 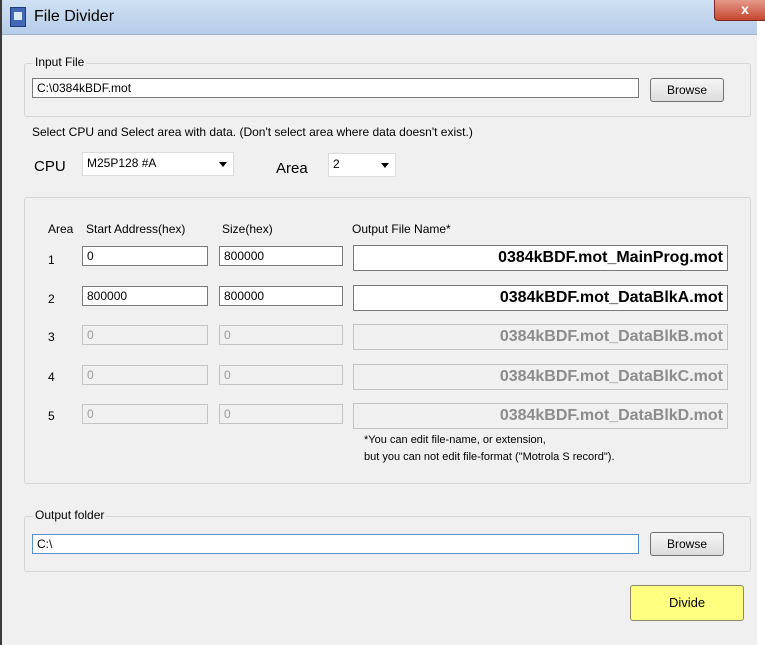 What do you see at coordinates (136, 229) in the screenshot?
I see `header-start-address: Start Address(hex)` at bounding box center [136, 229].